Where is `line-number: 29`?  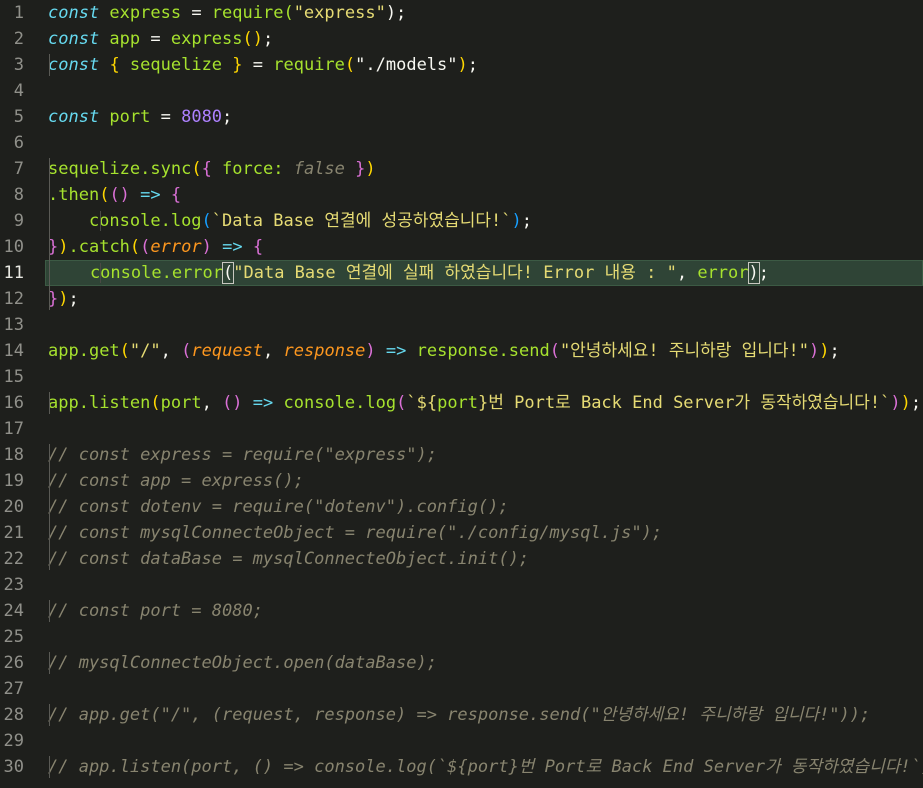 line-number: 29 is located at coordinates (13, 741).